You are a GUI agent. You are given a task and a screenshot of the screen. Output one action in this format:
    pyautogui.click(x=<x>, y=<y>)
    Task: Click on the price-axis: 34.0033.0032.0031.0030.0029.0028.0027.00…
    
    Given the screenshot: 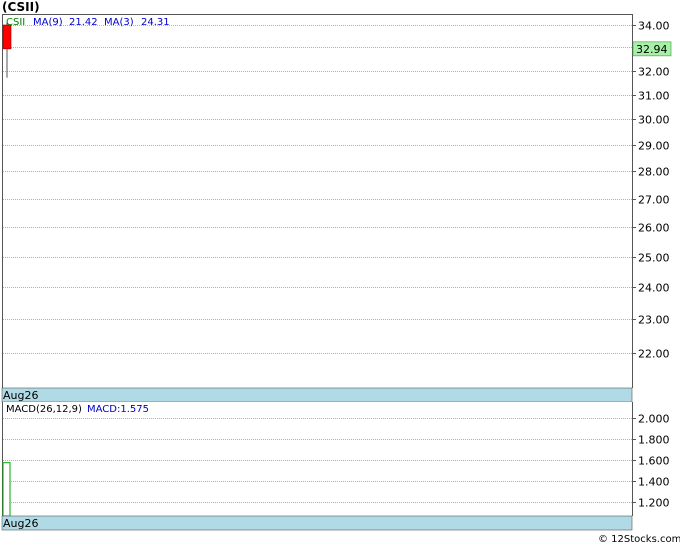 What is the action you would take?
    pyautogui.click(x=651, y=190)
    